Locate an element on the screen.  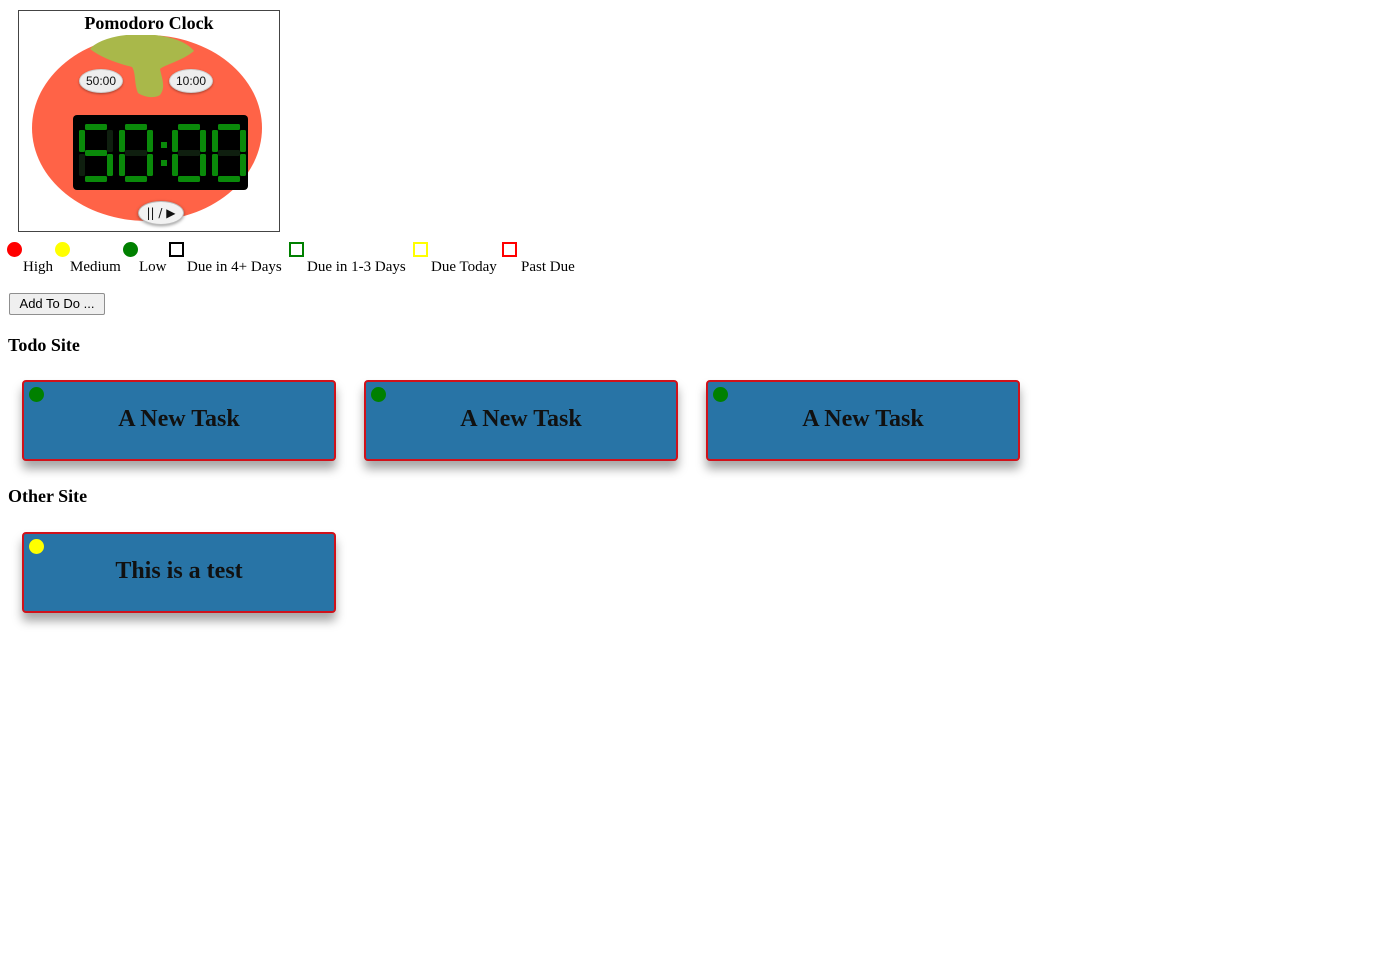
legend-label: Low is located at coordinates (153, 267).